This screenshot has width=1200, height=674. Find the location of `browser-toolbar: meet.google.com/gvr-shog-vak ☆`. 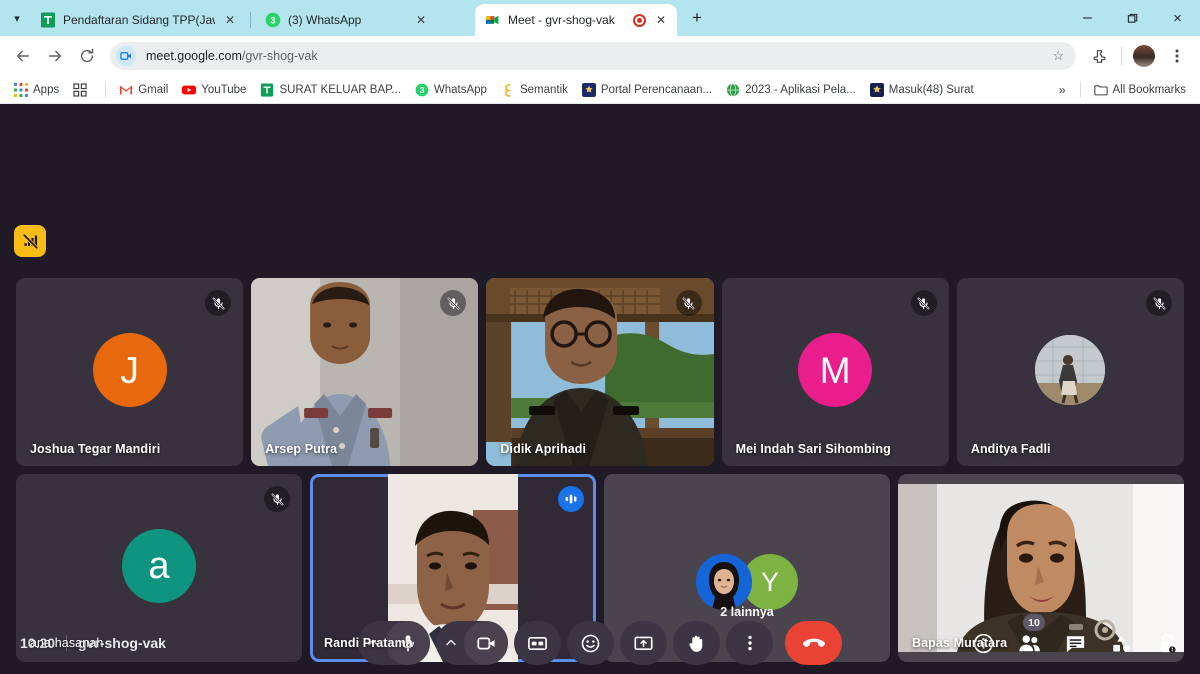

browser-toolbar: meet.google.com/gvr-shog-vak ☆ is located at coordinates (600, 56).